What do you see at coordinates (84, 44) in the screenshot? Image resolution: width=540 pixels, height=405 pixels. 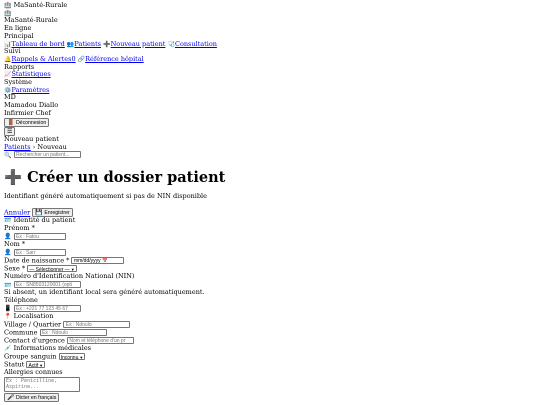 I see `nav-patients-link: 👥Patients` at bounding box center [84, 44].